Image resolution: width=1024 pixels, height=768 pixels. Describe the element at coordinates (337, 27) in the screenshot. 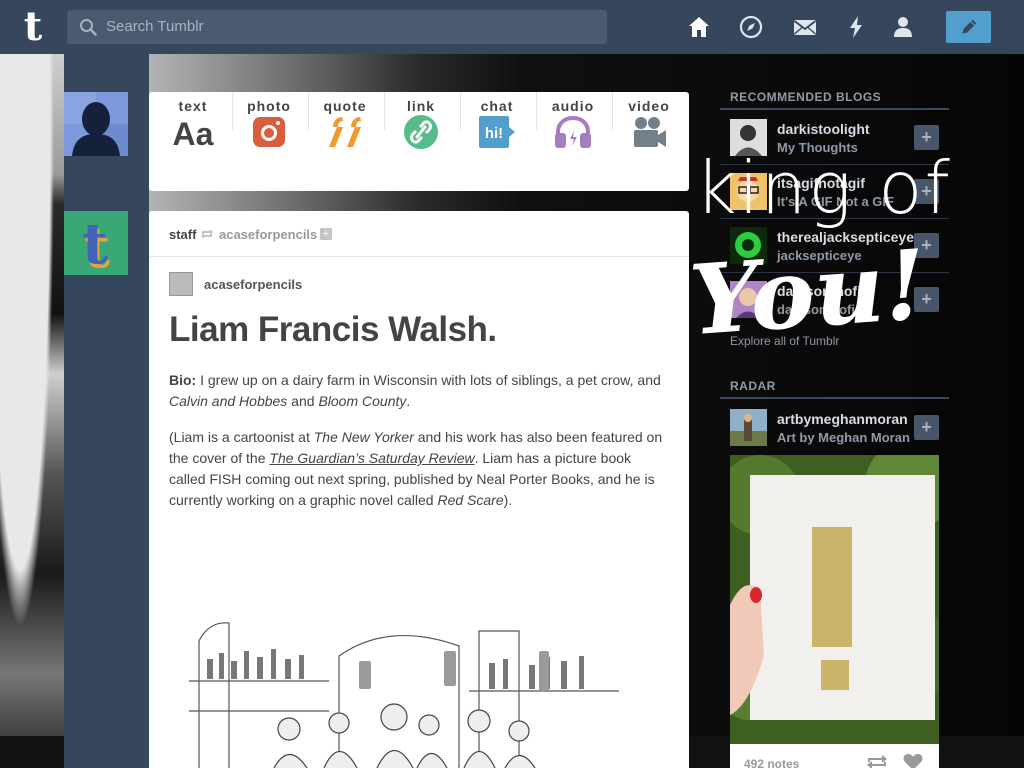

I see `search-bar: Search Tumblr` at that location.